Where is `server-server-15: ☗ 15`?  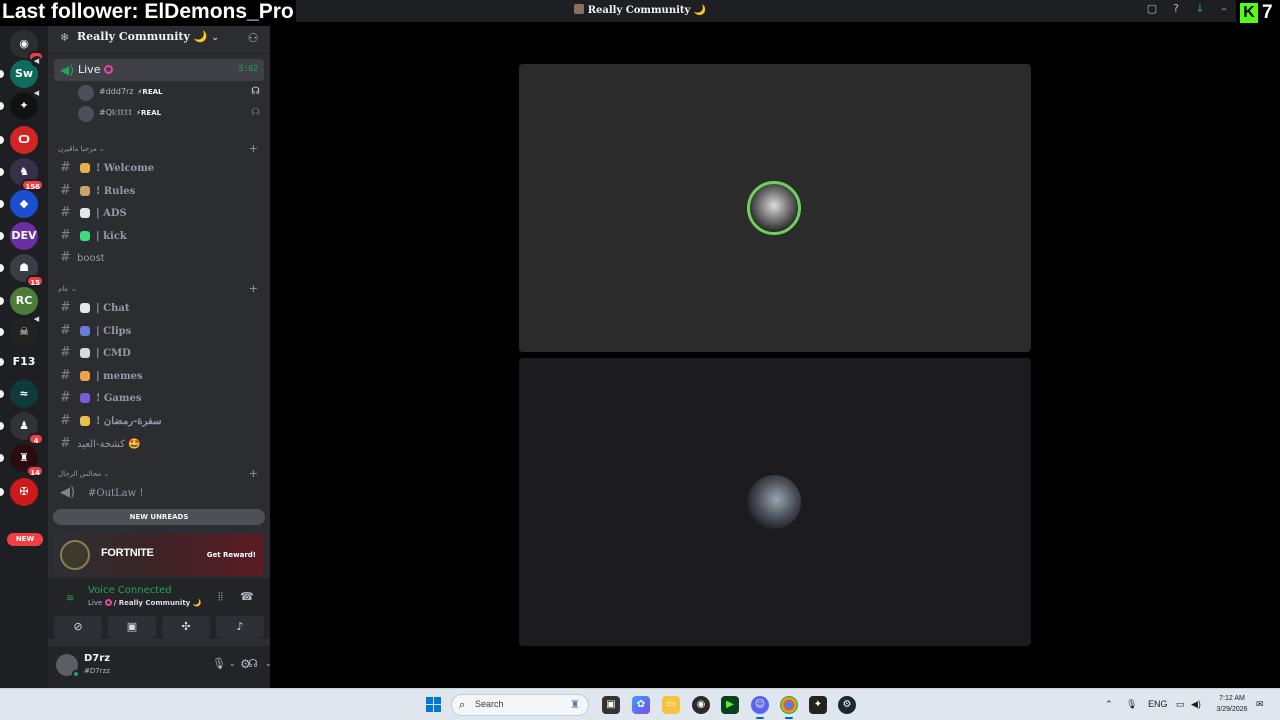
server-server-15: ☗ 15 is located at coordinates (22, 270).